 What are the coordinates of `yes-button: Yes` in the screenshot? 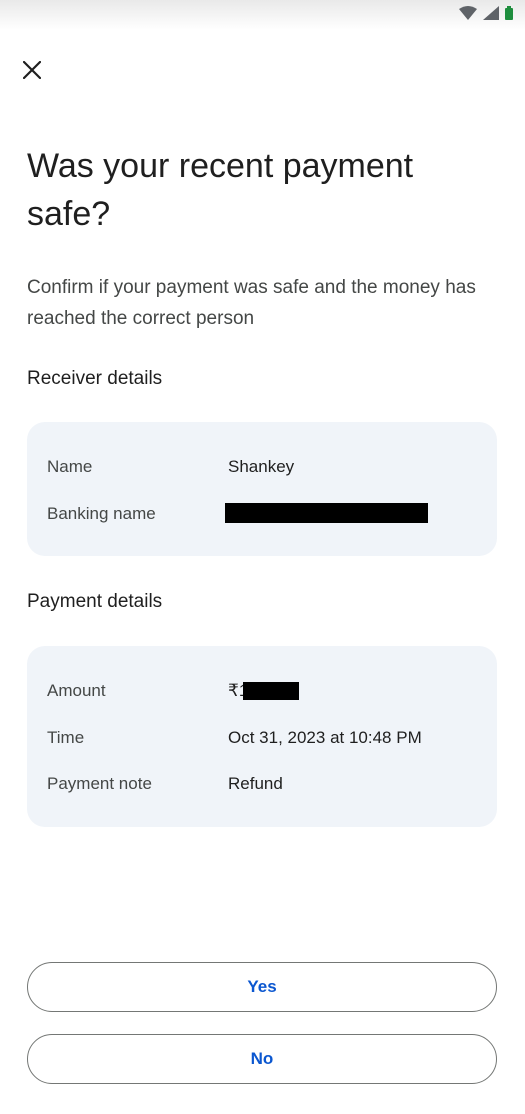 It's located at (262, 987).